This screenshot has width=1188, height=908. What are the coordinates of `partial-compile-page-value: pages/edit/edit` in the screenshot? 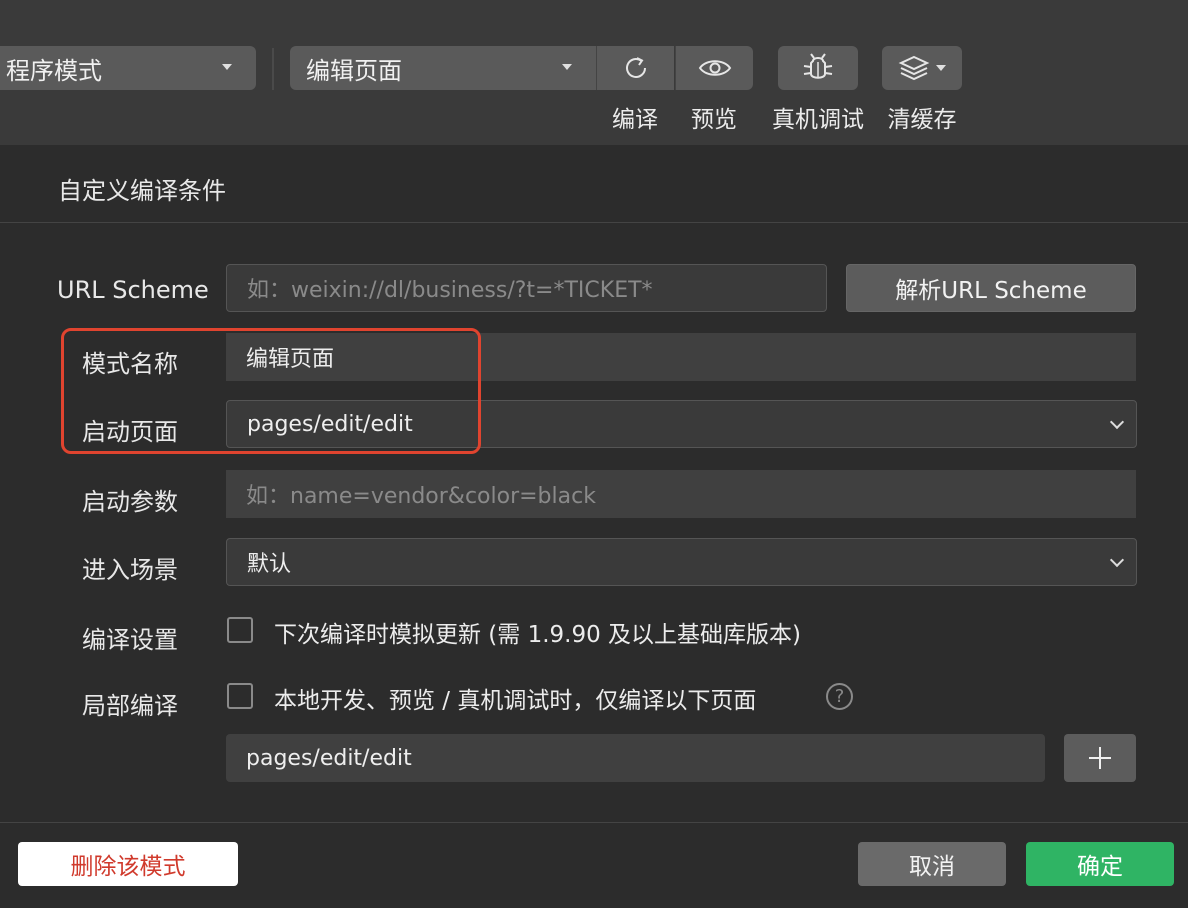 It's located at (329, 758).